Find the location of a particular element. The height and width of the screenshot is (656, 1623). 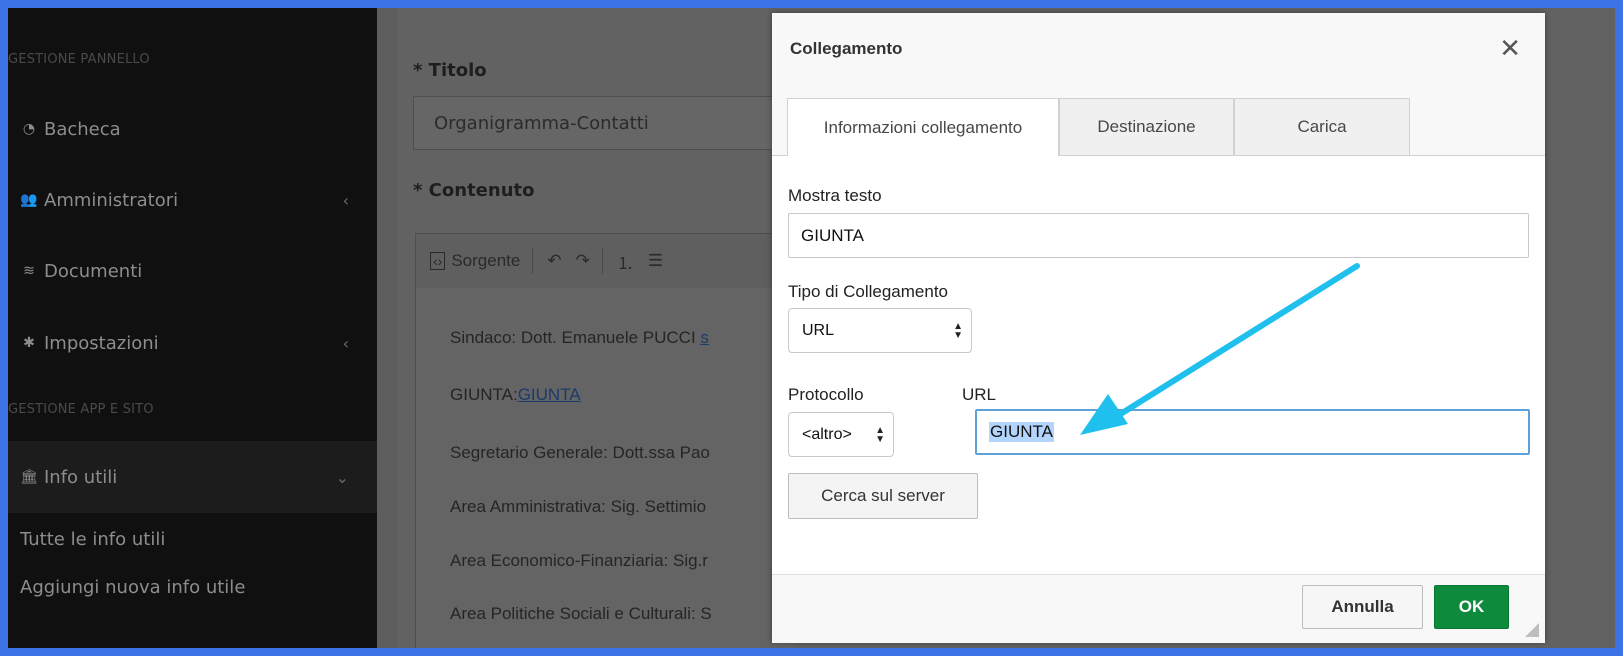

source-button: ‹› Sorgente is located at coordinates (475, 261).